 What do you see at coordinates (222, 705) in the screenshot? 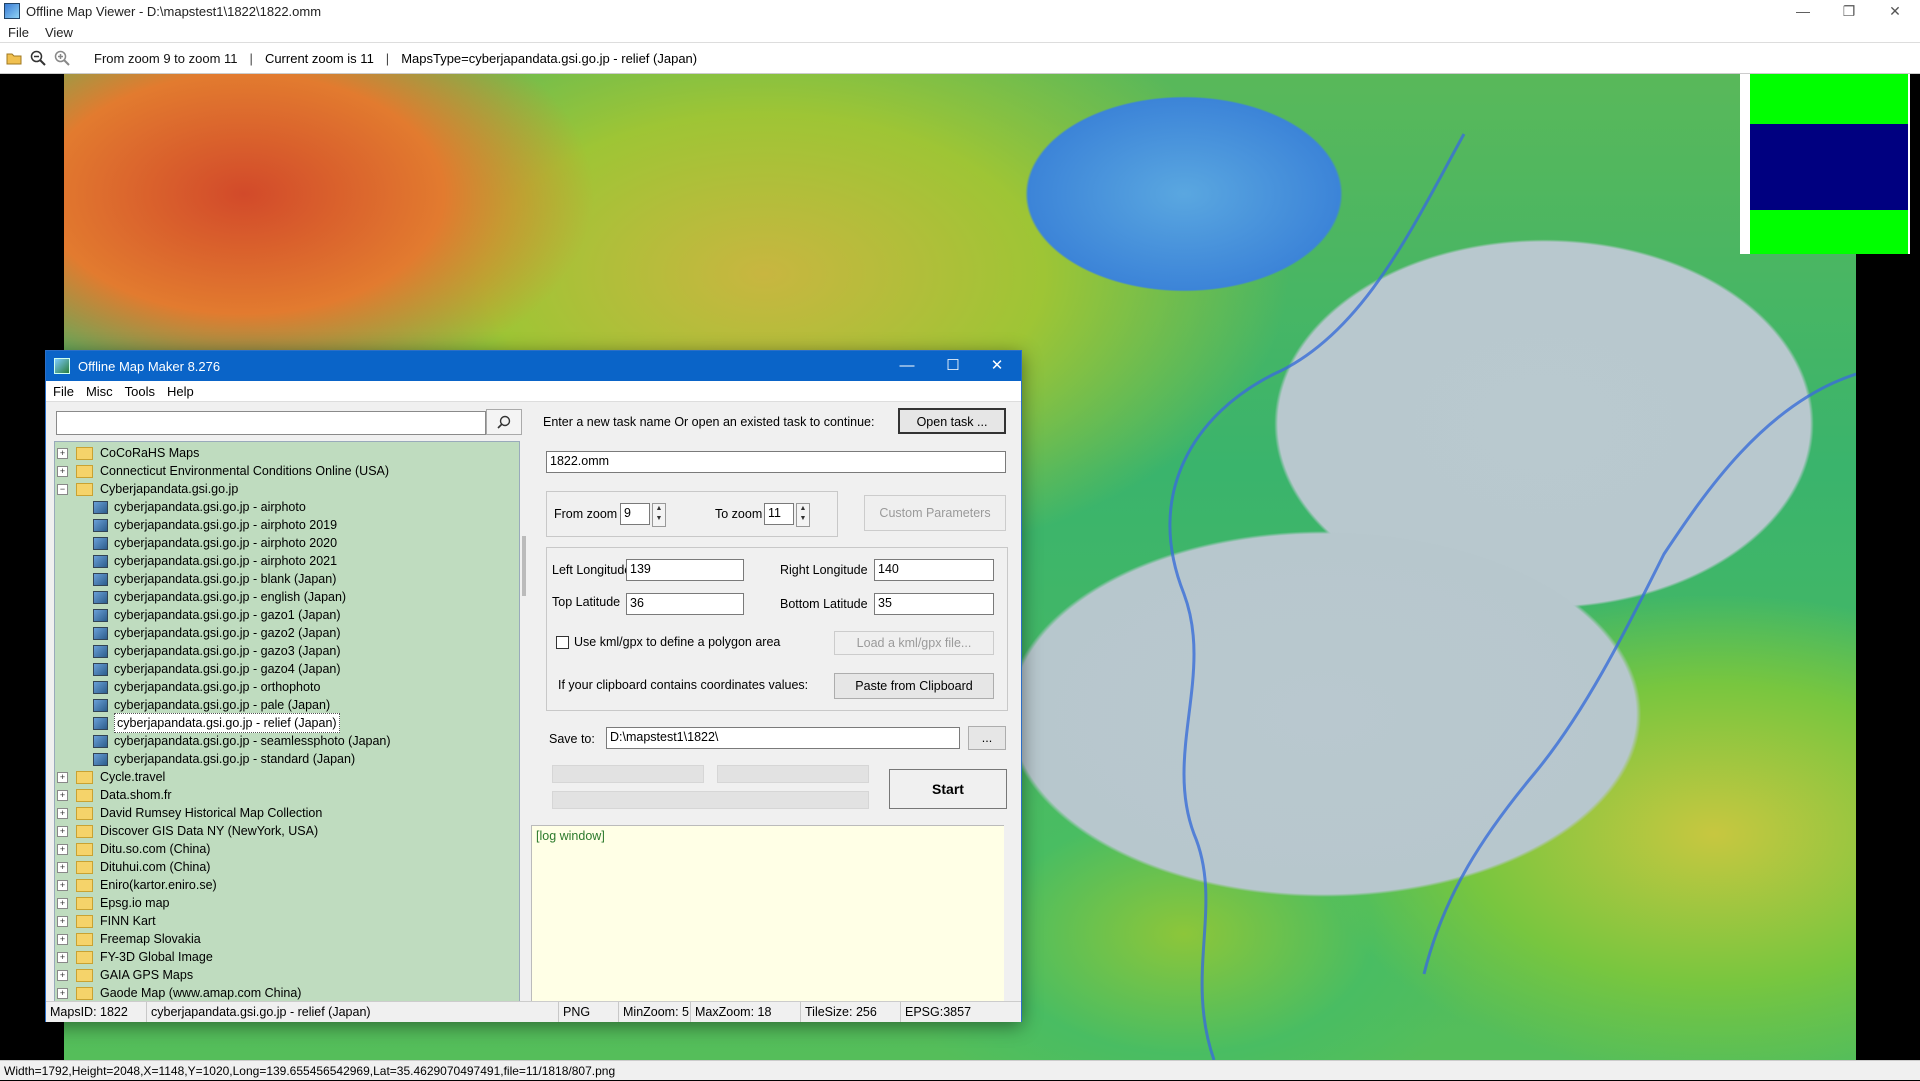
I see `tree-item-label: cyberjapandata.gsi.go.jp - pale (Japan)` at bounding box center [222, 705].